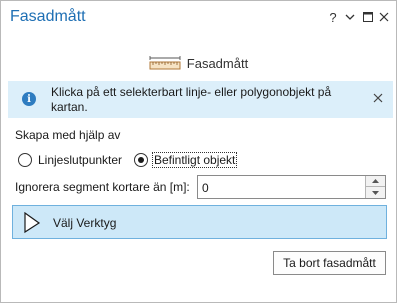 The height and width of the screenshot is (303, 397). I want to click on radio-linjeslutpunkter, so click(25, 160).